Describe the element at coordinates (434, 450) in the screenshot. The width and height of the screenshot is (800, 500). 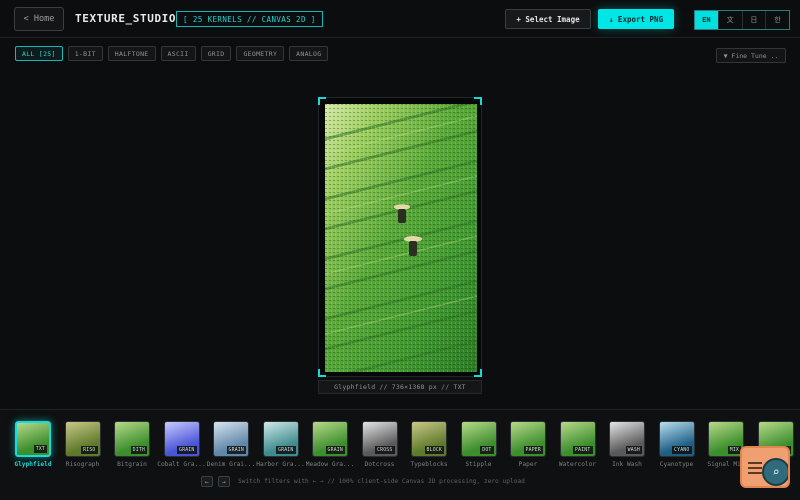
I see `thumbnail-tag: BLOCK` at that location.